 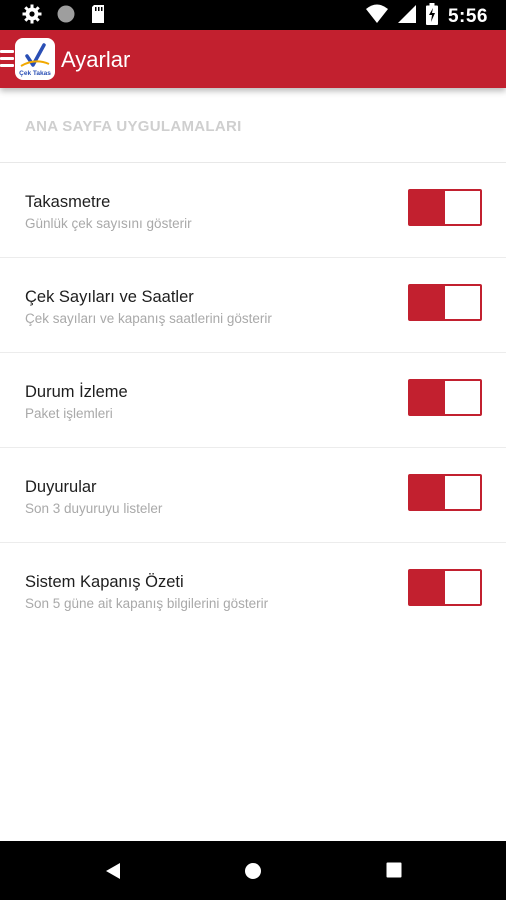 What do you see at coordinates (376, 16) in the screenshot?
I see `wifi-icon` at bounding box center [376, 16].